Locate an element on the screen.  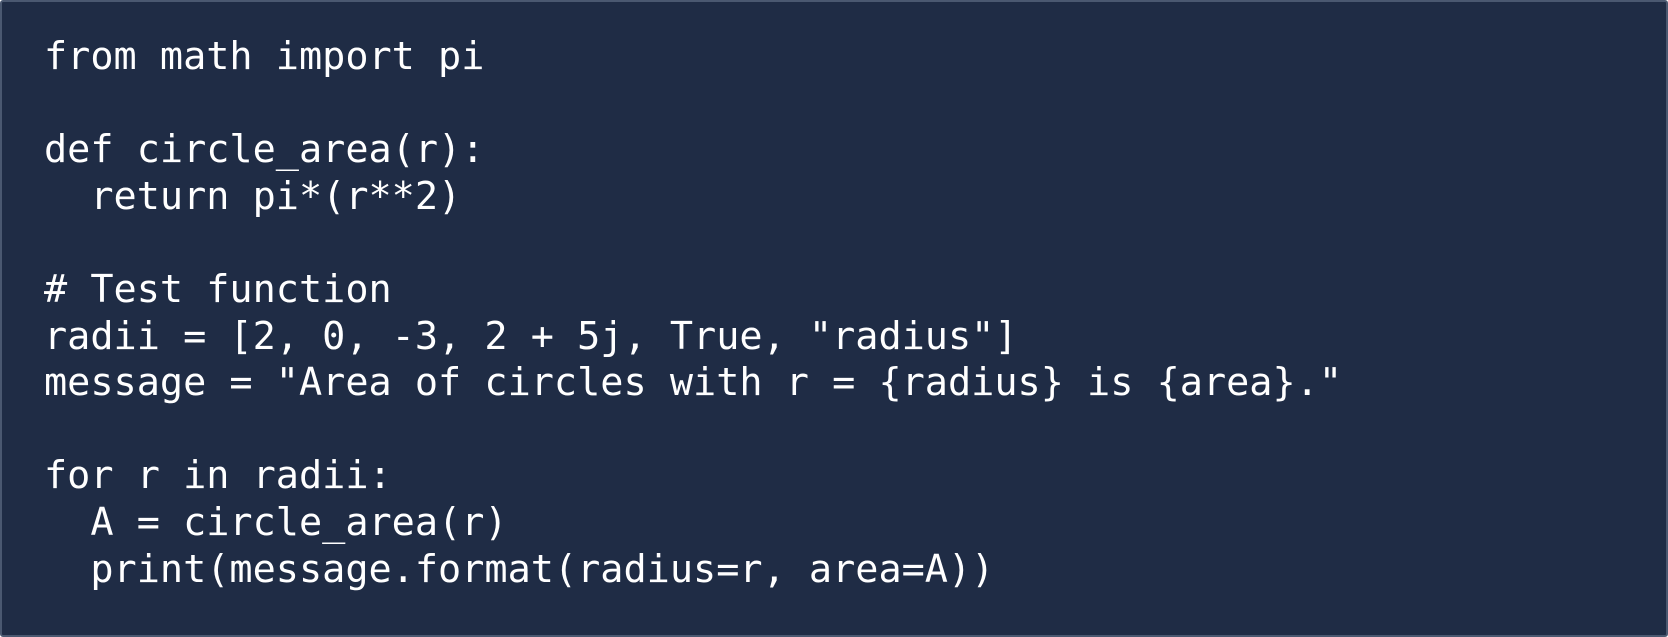
code-line-for: for r in radii: is located at coordinates (218, 476).